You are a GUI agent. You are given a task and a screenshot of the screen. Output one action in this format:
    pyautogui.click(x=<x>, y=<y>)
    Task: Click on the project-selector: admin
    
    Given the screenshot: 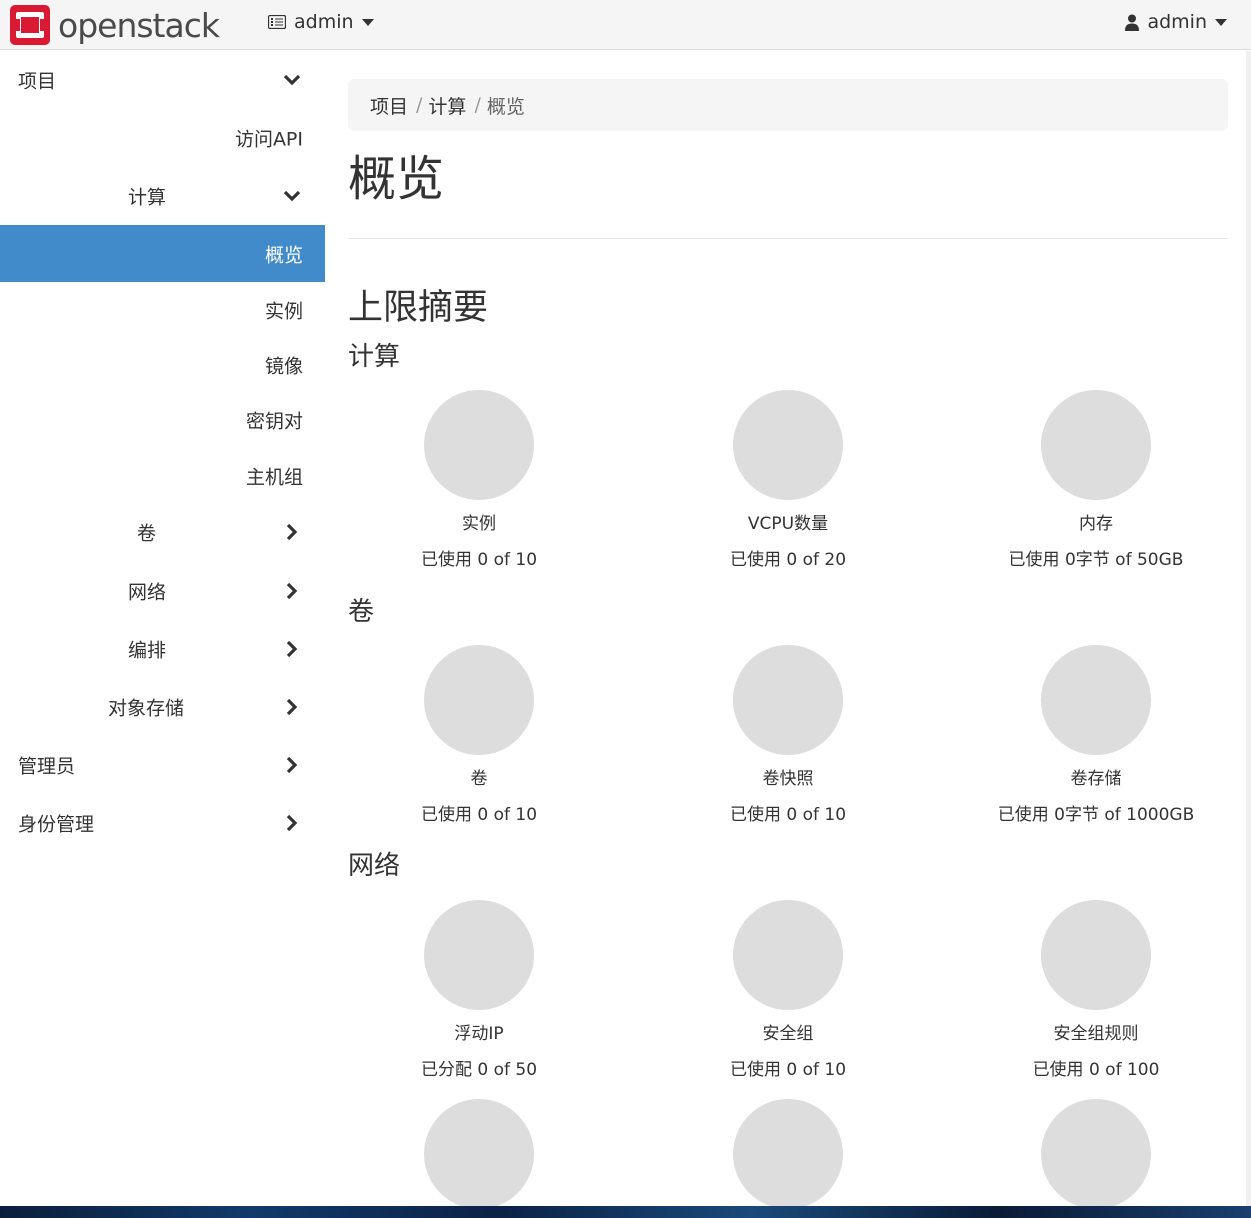 What is the action you would take?
    pyautogui.click(x=321, y=22)
    